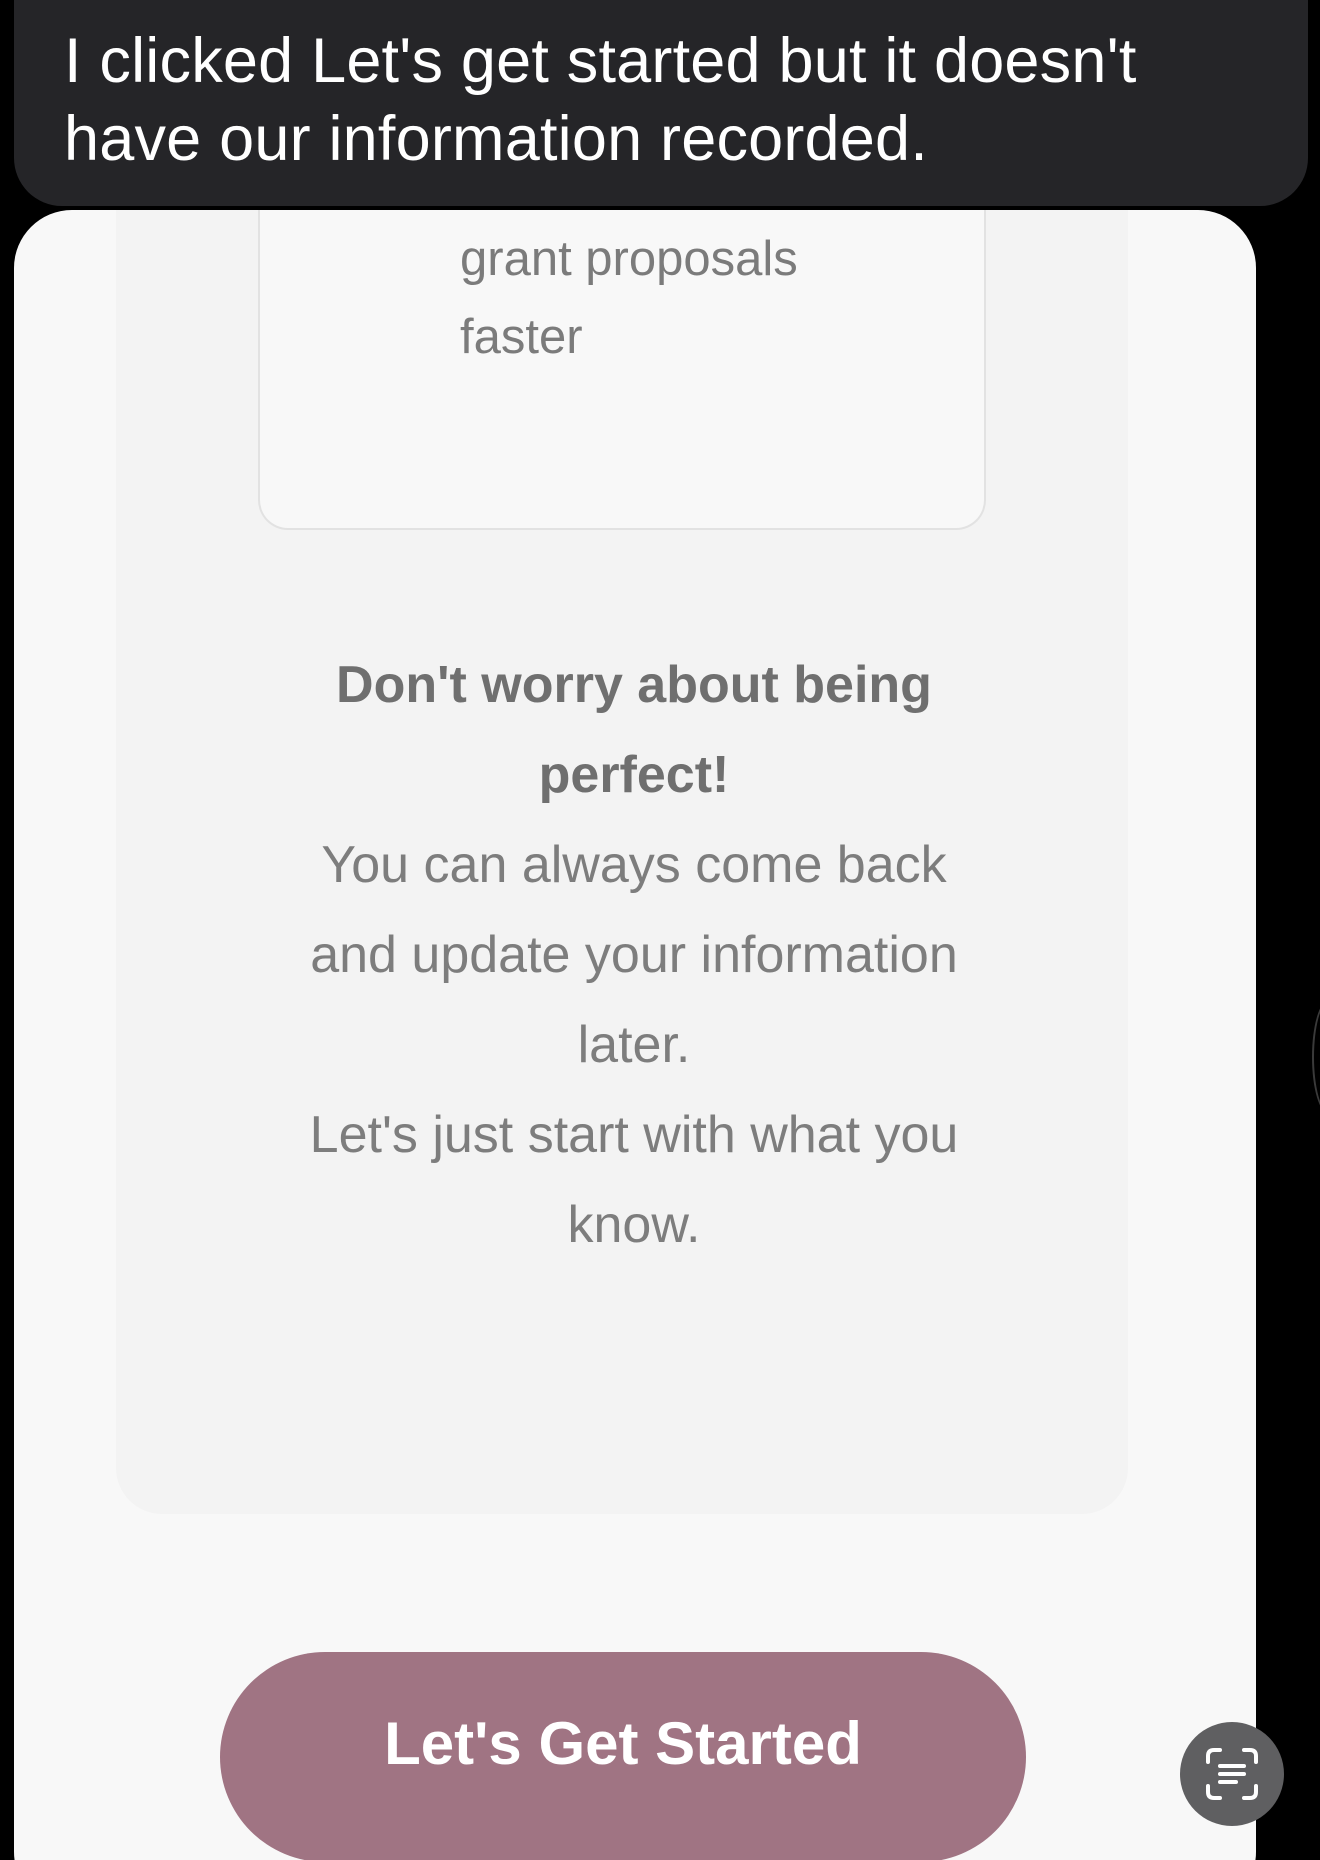 This screenshot has width=1320, height=1860. I want to click on lets-get-started-button: Let's Get Started, so click(623, 1756).